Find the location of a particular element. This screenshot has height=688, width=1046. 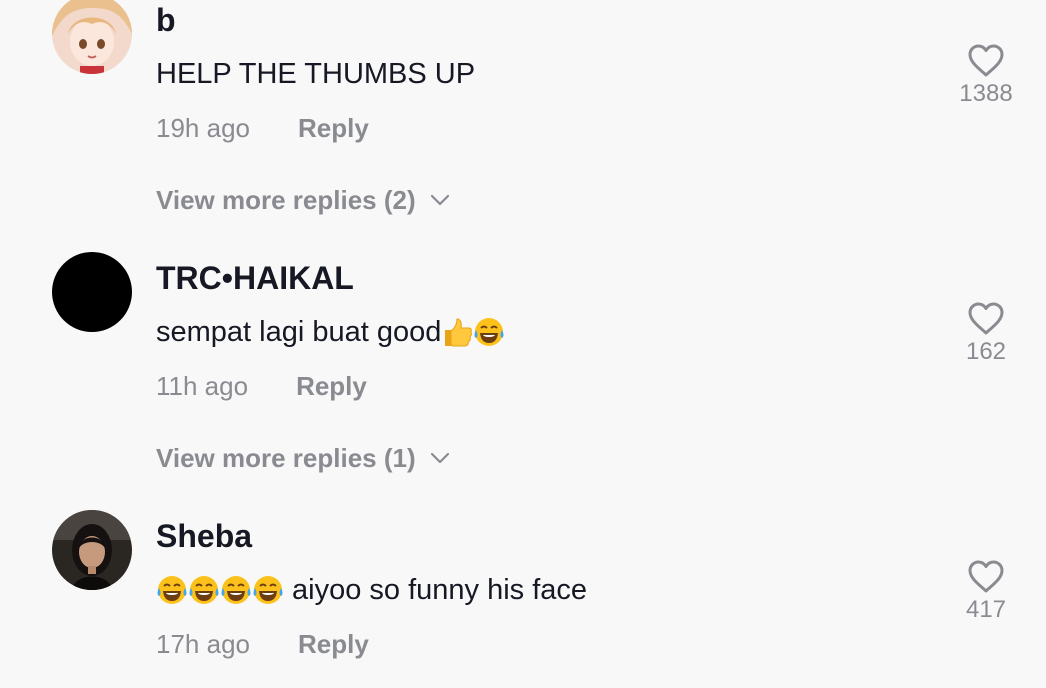

username: b is located at coordinates (166, 20).